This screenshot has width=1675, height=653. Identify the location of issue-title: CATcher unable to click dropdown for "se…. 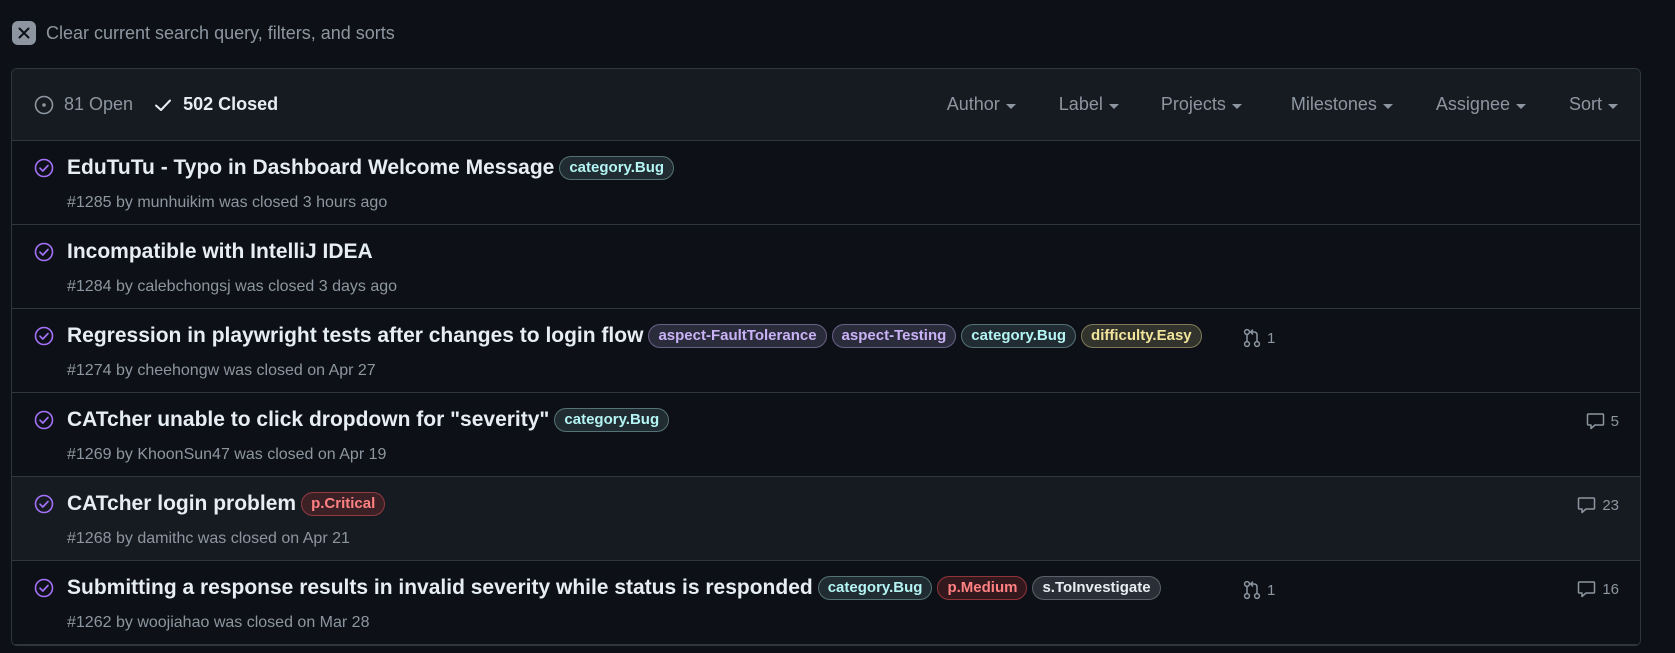
(308, 420).